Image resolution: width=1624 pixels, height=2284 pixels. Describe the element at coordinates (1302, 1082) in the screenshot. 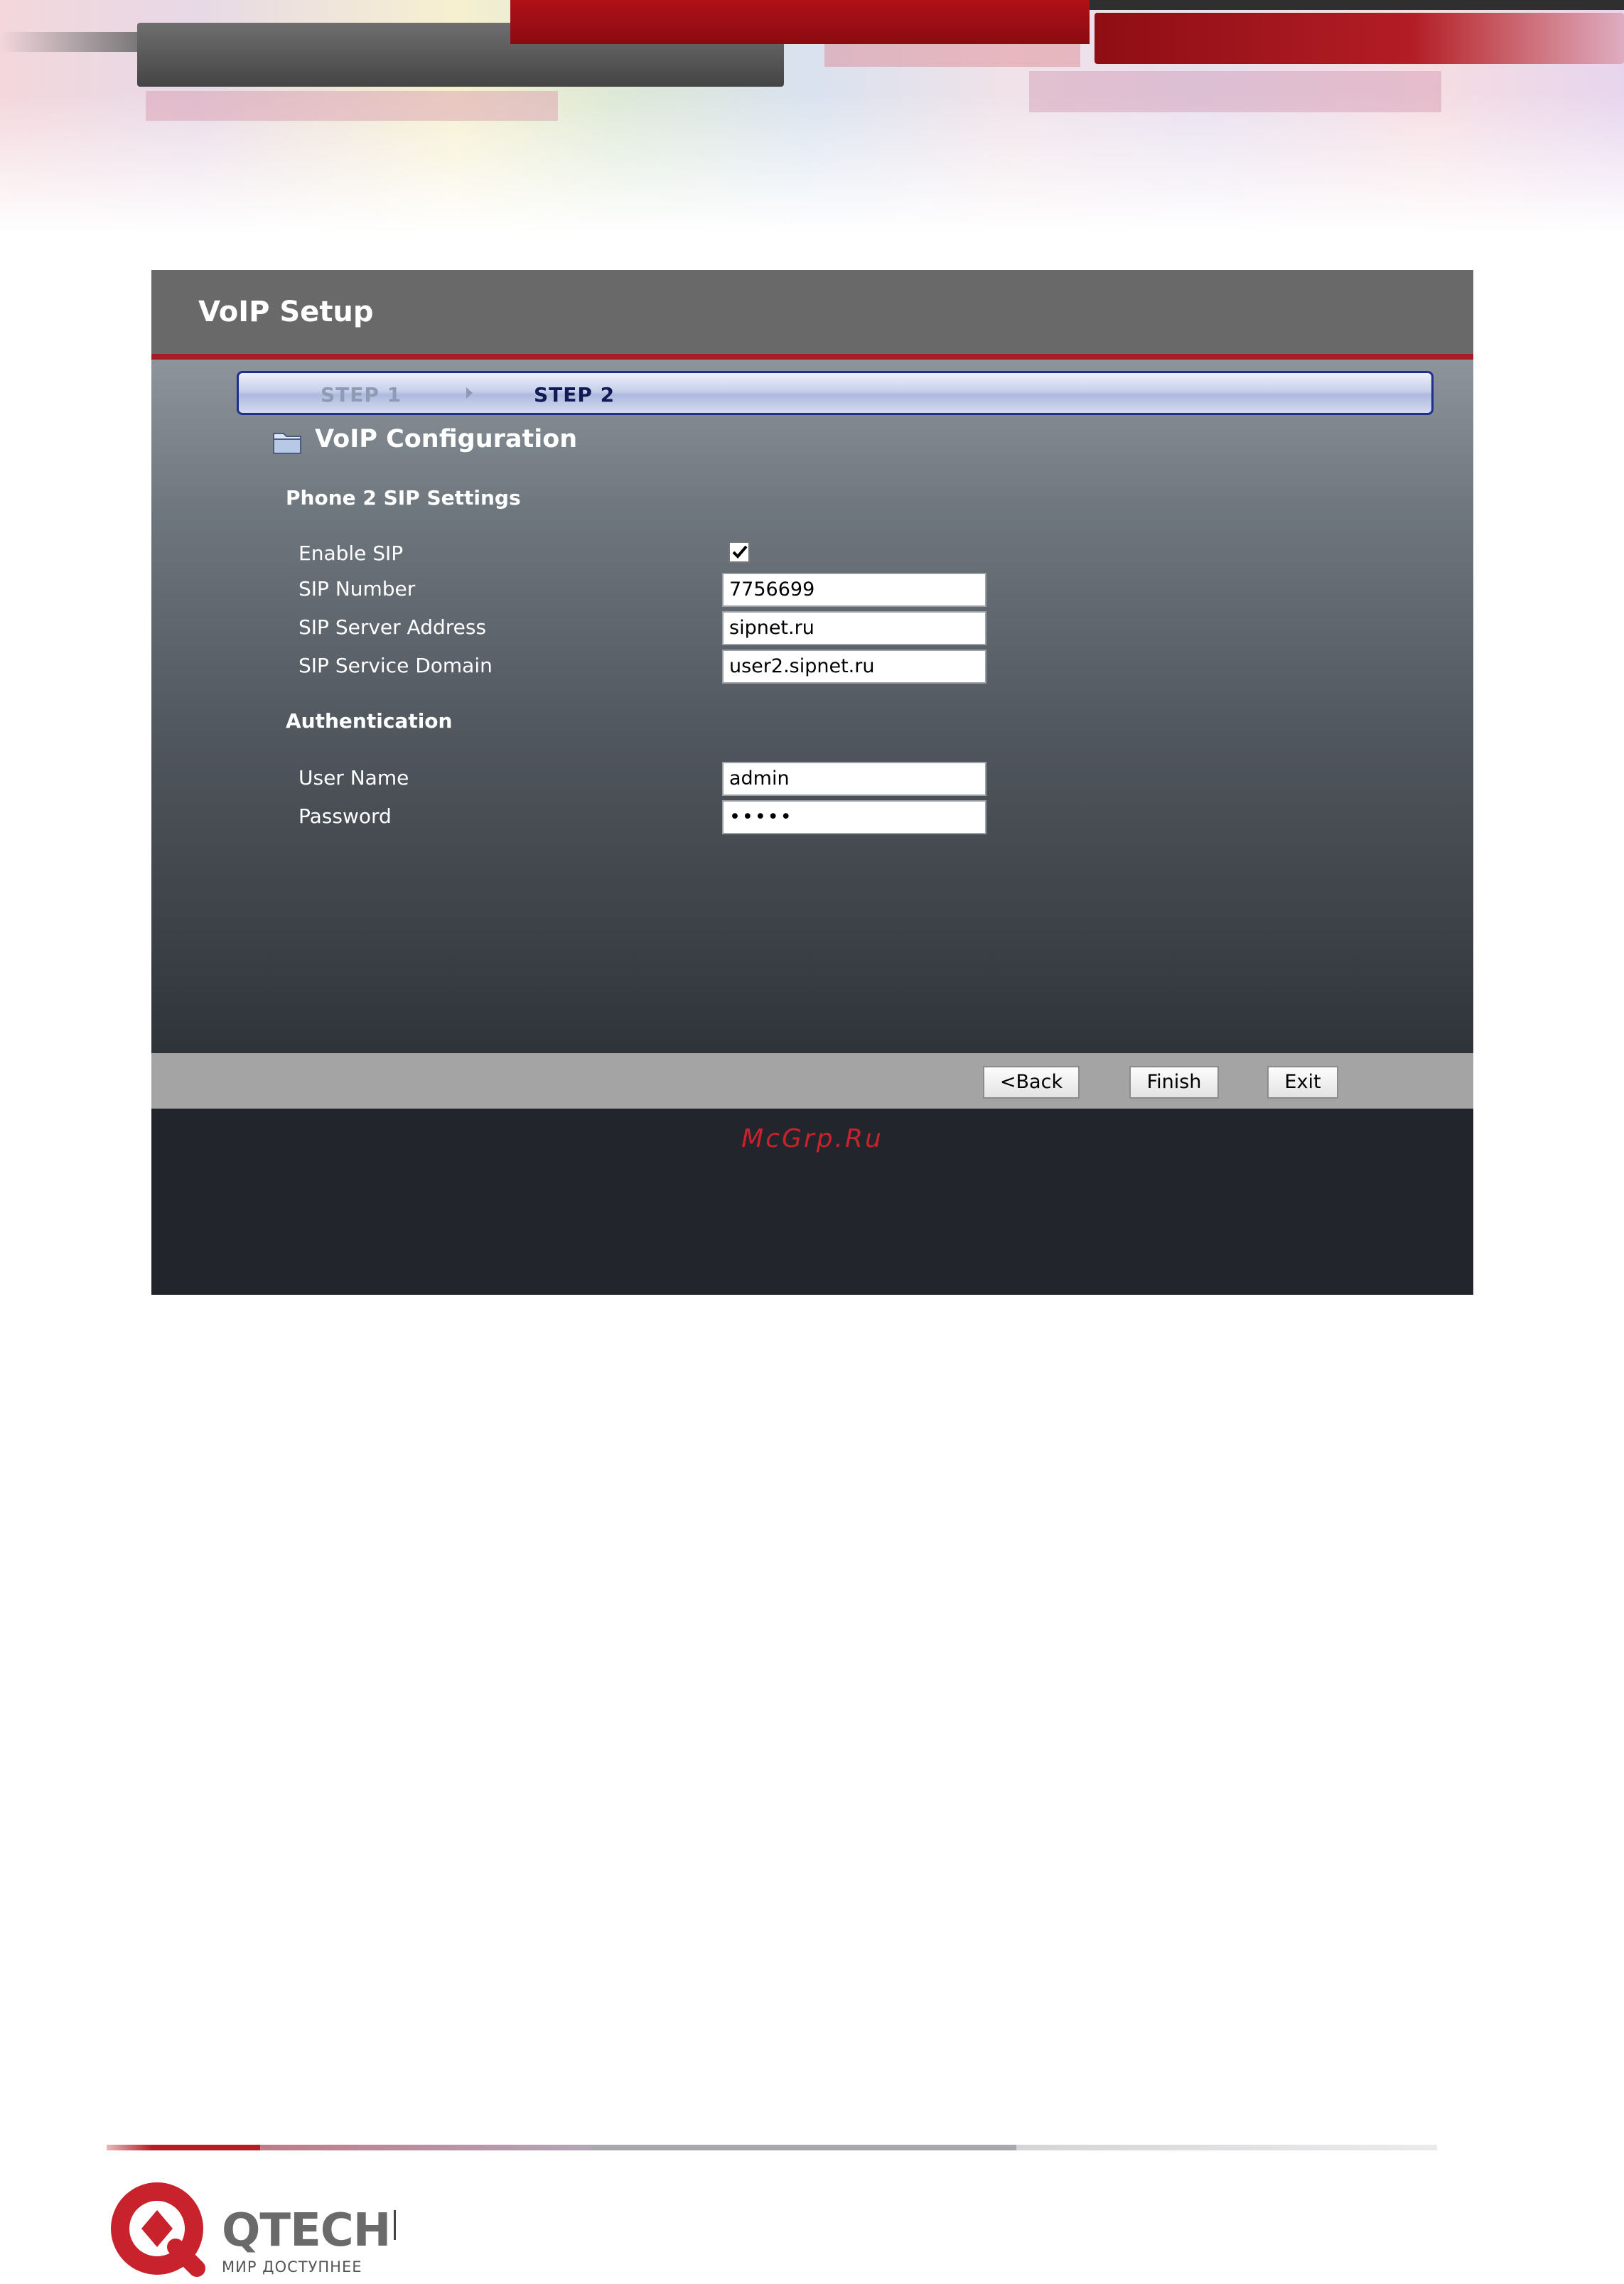

I see `exit-button: Exit` at that location.